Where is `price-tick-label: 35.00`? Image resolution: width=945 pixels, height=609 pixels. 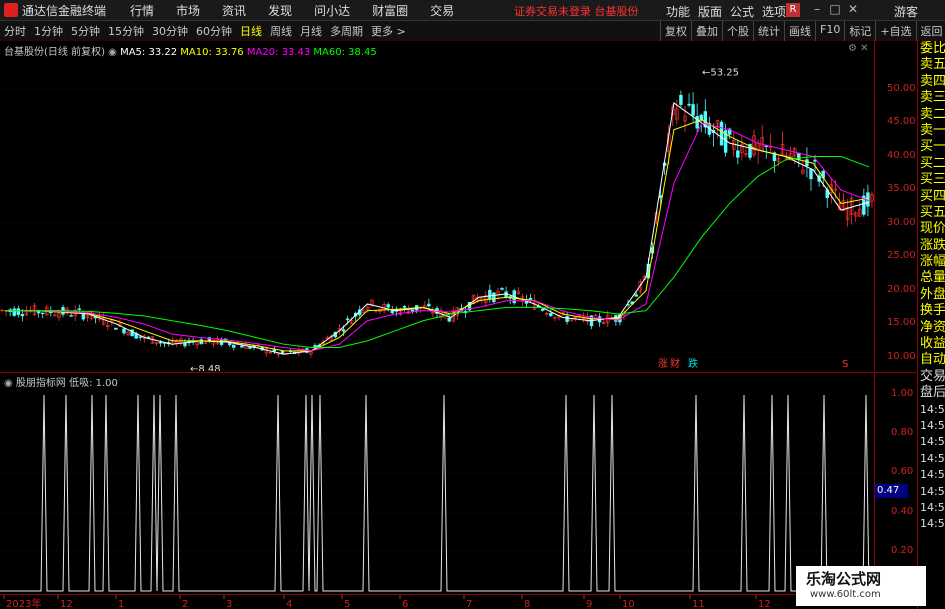
price-tick-label: 35.00 is located at coordinates (901, 189).